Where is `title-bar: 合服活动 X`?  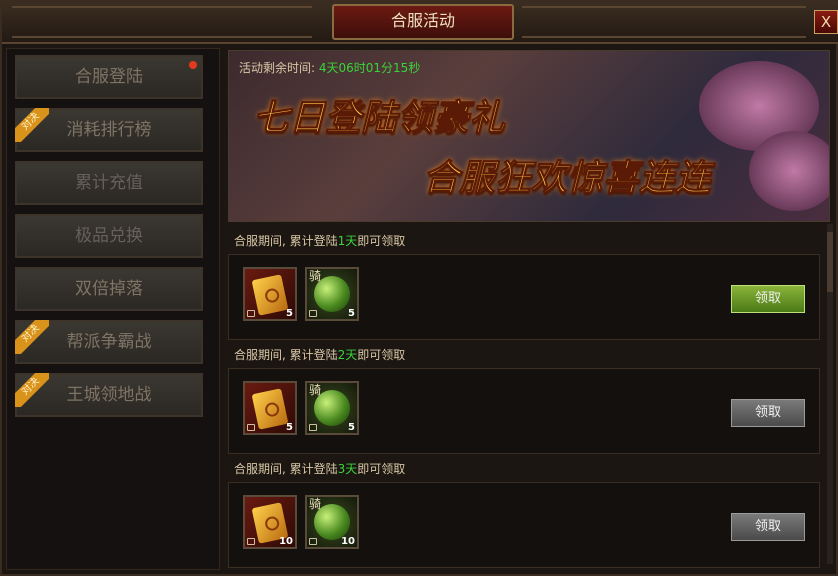 title-bar: 合服活动 X is located at coordinates (420, 23).